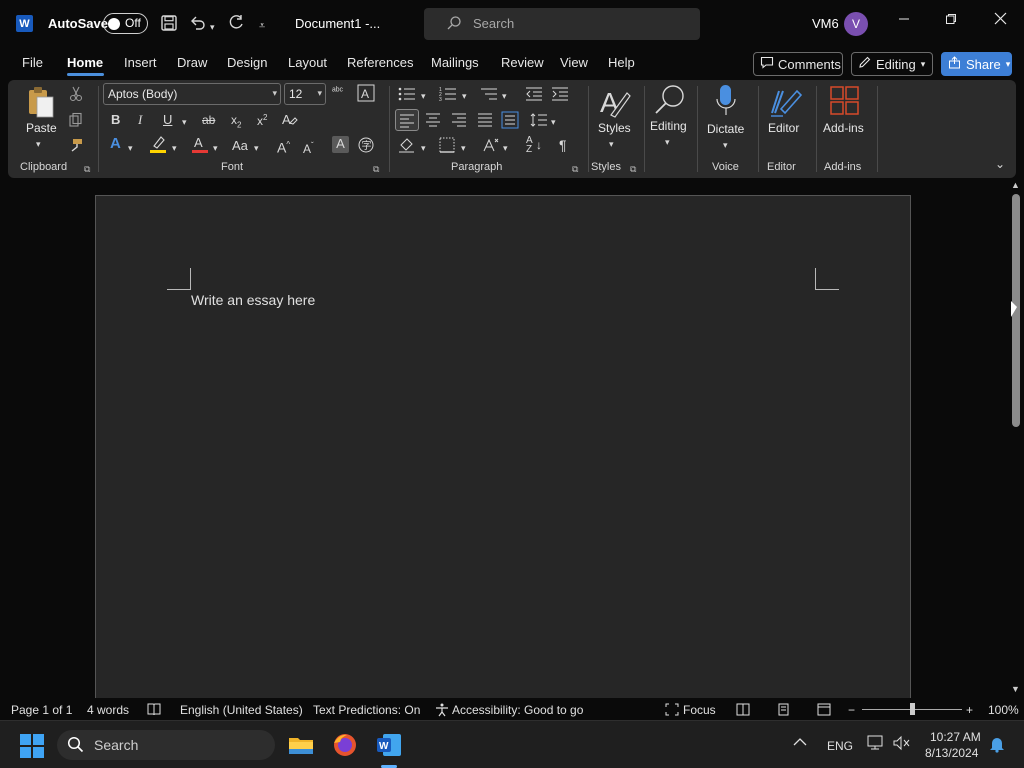  What do you see at coordinates (184, 122) in the screenshot?
I see `underline-dropdown-icon: ▾` at bounding box center [184, 122].